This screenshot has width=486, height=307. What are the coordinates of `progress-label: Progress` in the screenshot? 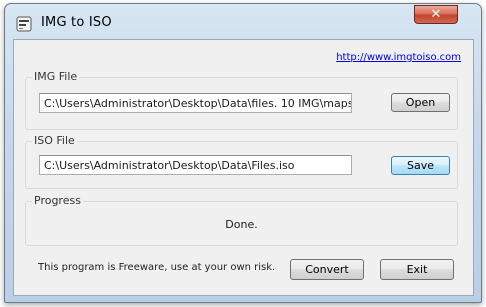 It's located at (57, 200).